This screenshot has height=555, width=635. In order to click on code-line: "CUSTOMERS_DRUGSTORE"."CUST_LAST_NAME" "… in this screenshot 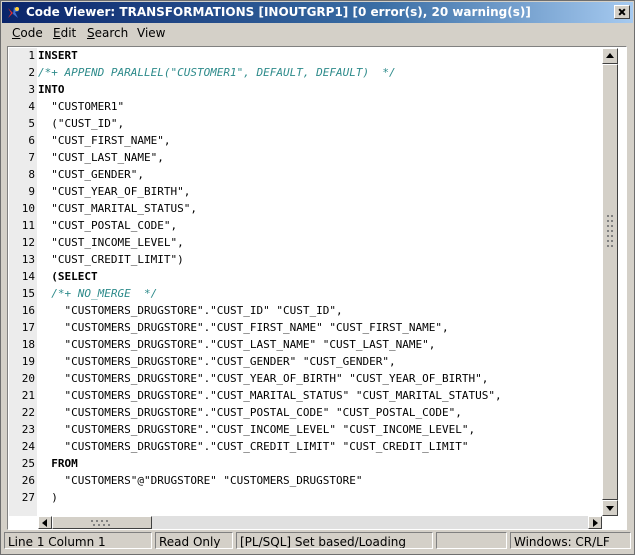, I will do `click(237, 344)`.